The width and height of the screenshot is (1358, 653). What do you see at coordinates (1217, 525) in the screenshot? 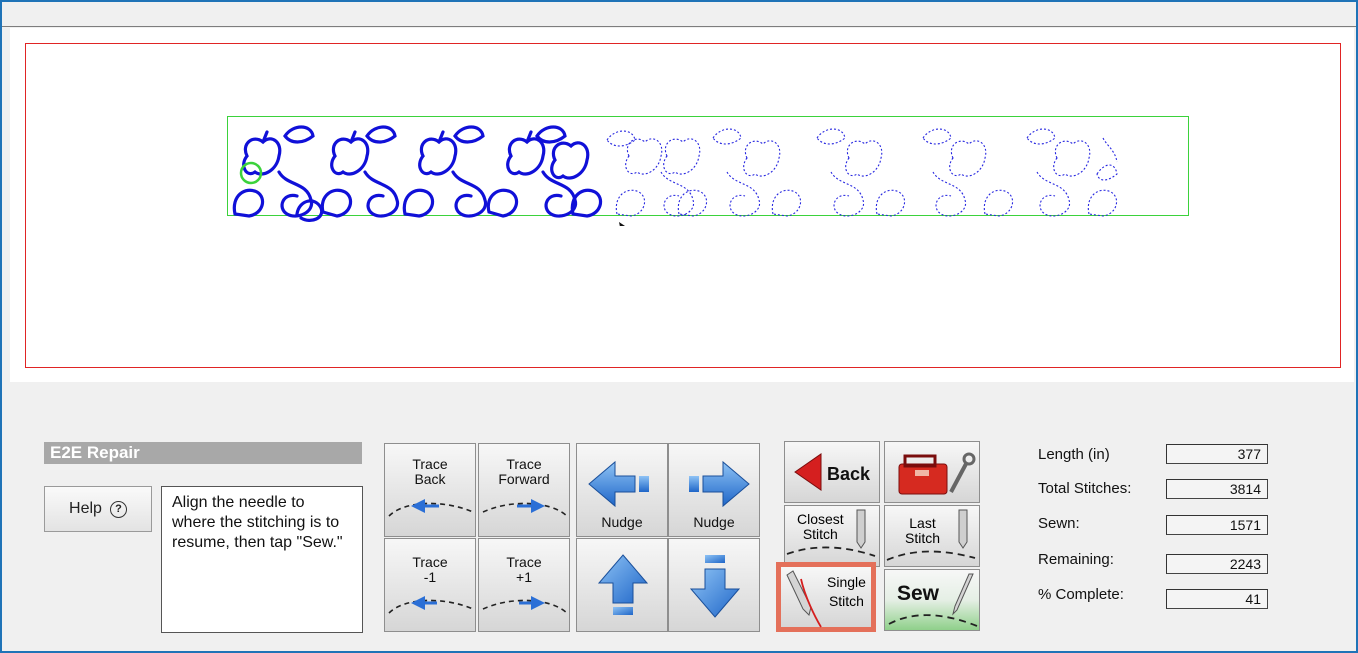
I see `stat-sewn-value: 1571` at bounding box center [1217, 525].